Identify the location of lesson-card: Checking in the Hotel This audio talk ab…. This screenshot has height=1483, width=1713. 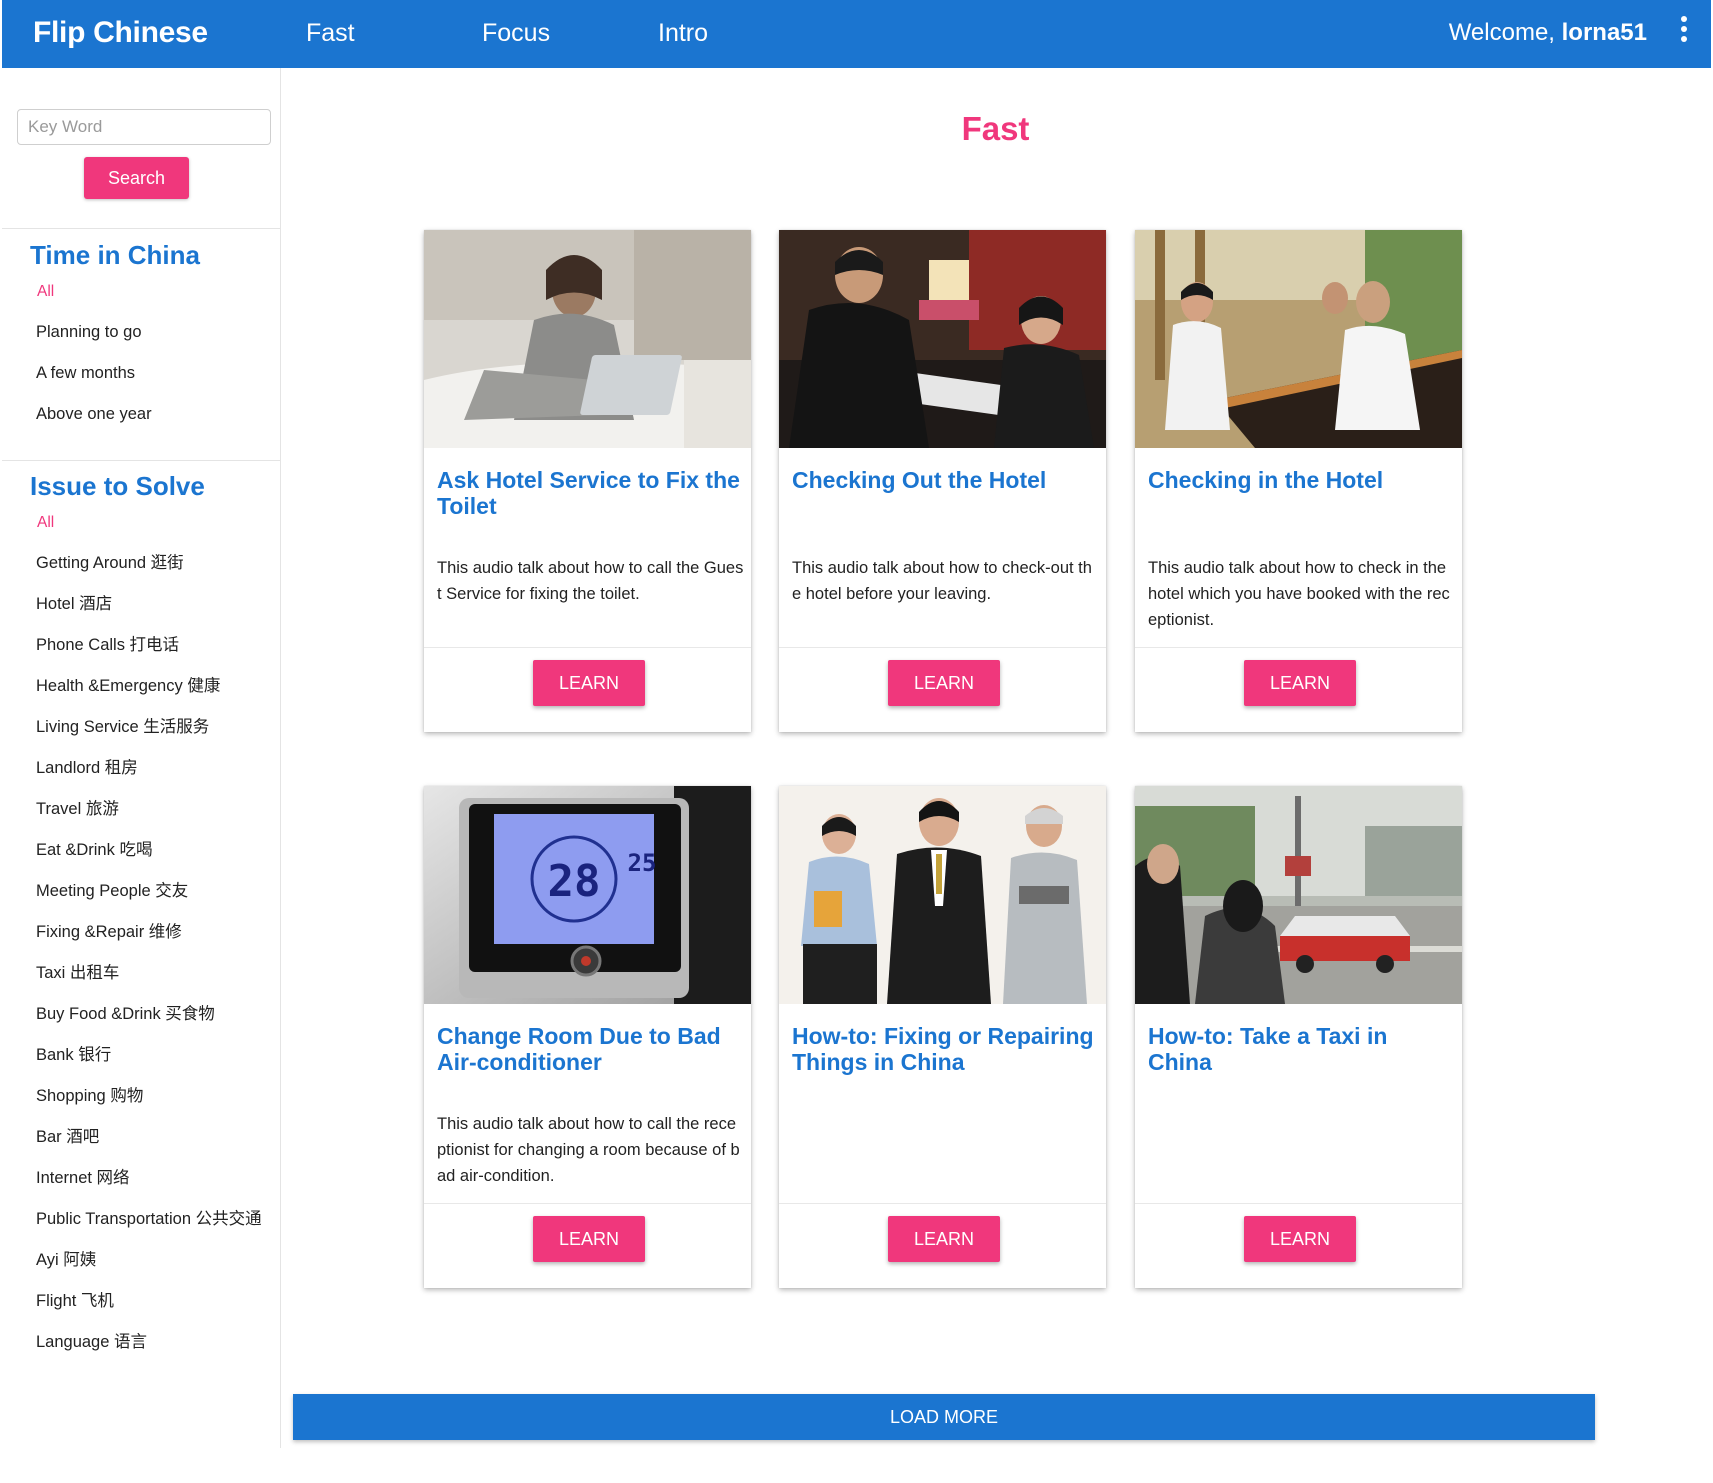
(1298, 481).